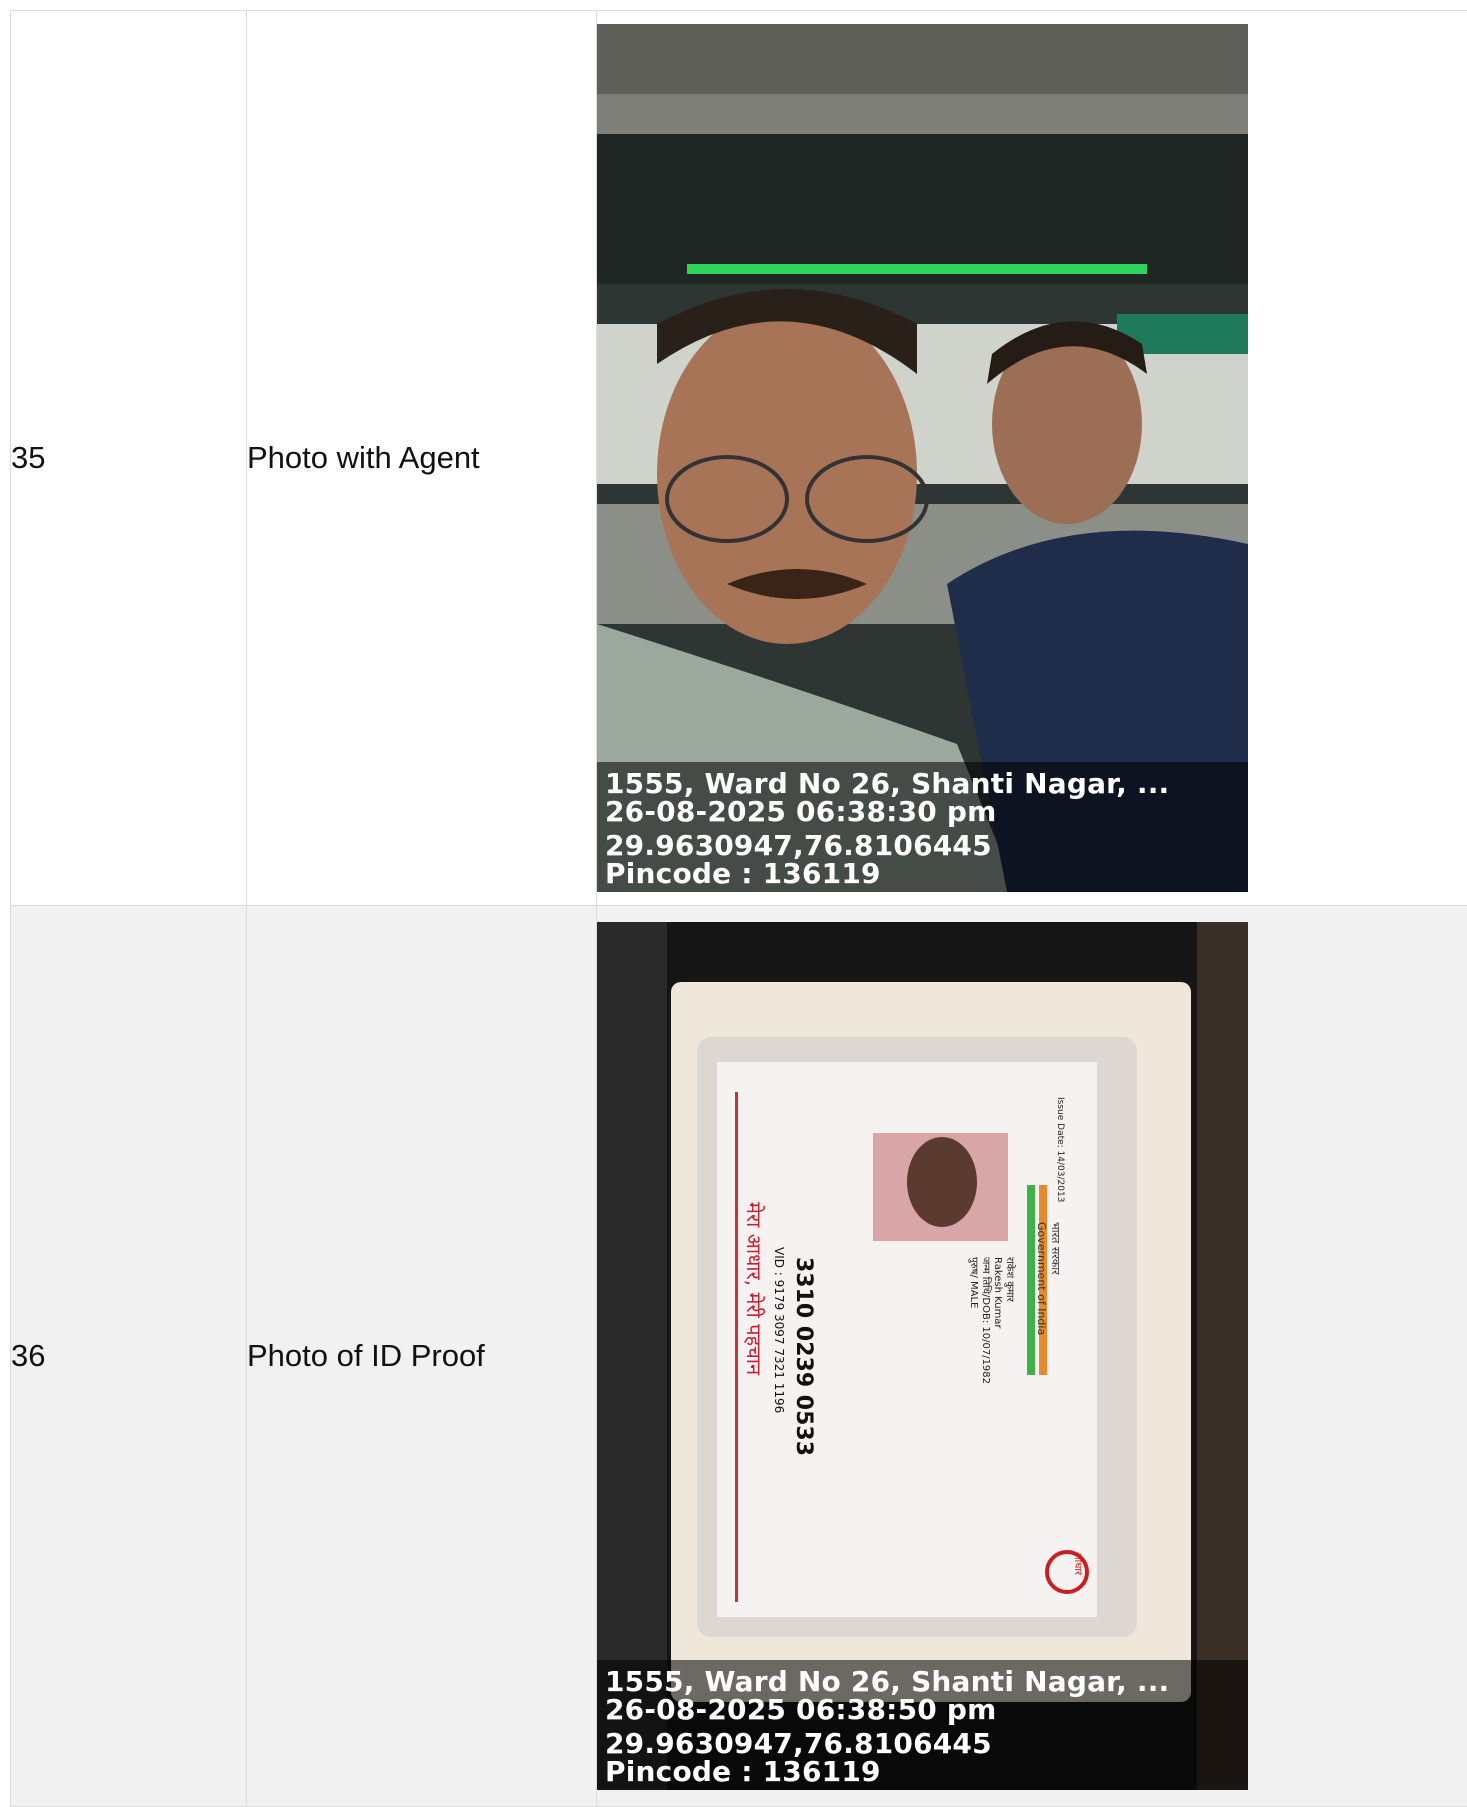 The width and height of the screenshot is (1467, 1807). Describe the element at coordinates (997, 1293) in the screenshot. I see `id-name-english: Rakesh Kumar` at that location.